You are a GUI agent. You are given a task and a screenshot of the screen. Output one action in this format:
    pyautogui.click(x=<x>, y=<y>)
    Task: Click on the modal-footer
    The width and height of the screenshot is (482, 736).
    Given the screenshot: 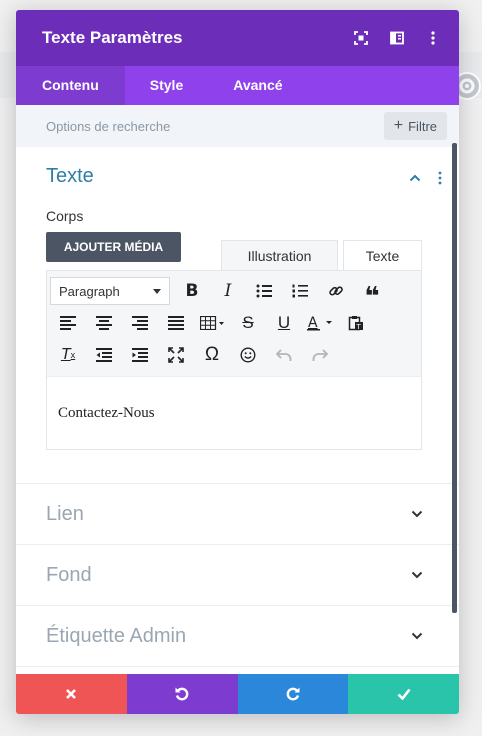 What is the action you would take?
    pyautogui.click(x=237, y=694)
    